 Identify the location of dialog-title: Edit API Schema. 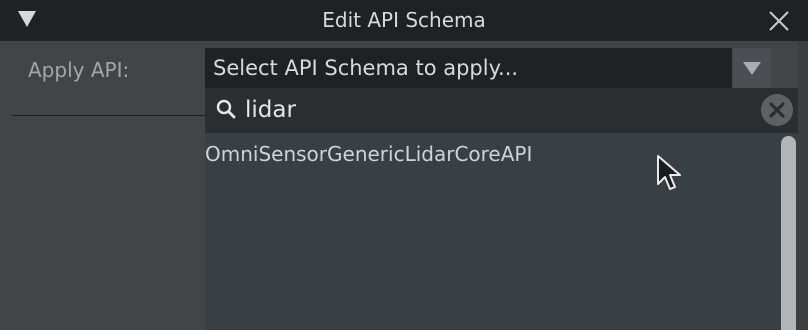
(404, 20).